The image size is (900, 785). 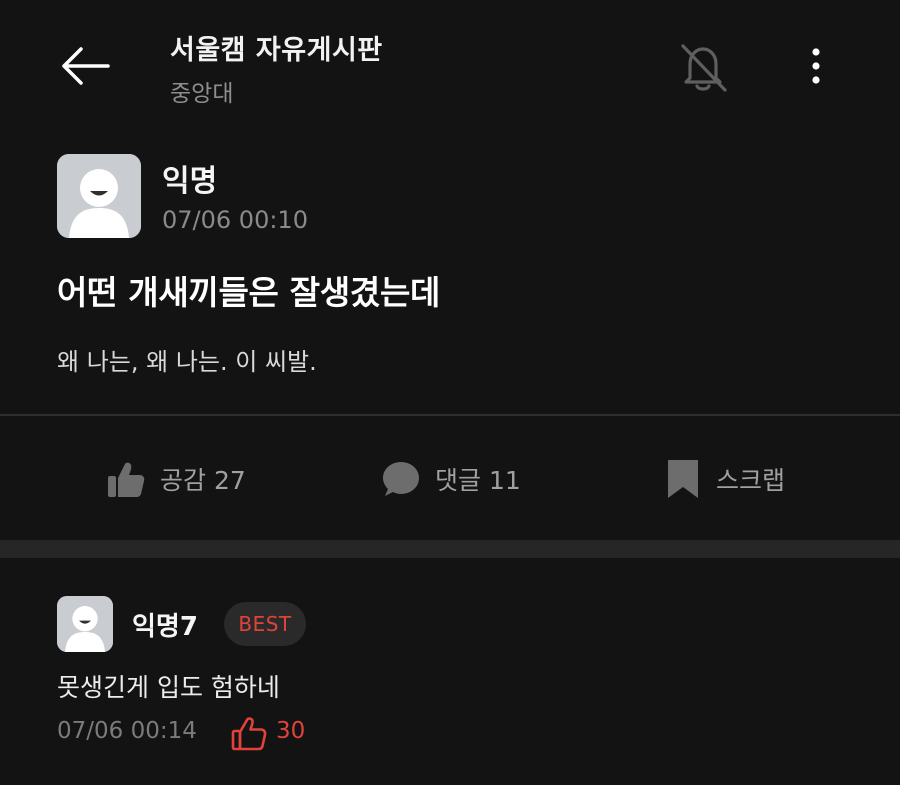 I want to click on comment-timestamp: 07/06 00:14, so click(x=127, y=731).